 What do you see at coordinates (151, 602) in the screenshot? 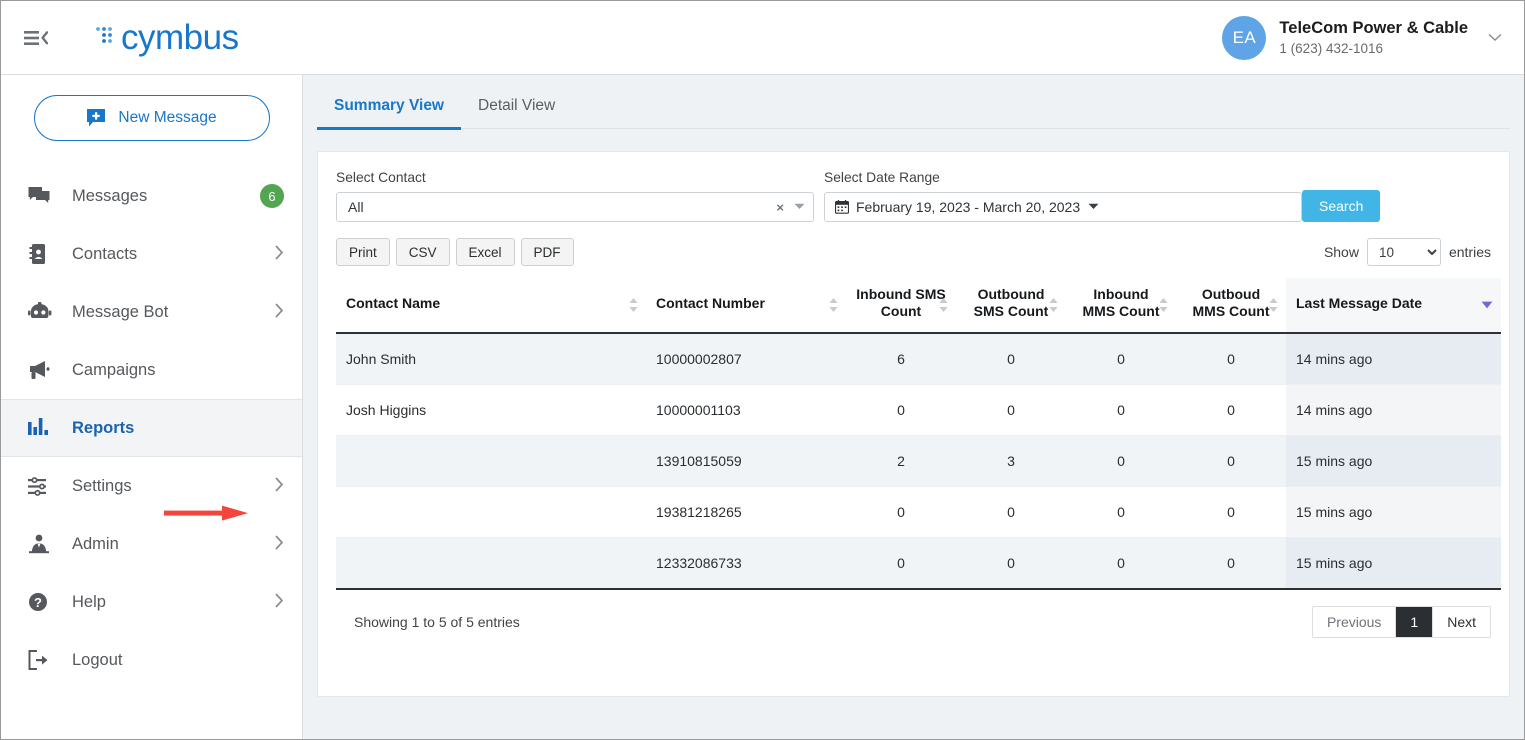
I see `sidebar-item-help: ? Help` at bounding box center [151, 602].